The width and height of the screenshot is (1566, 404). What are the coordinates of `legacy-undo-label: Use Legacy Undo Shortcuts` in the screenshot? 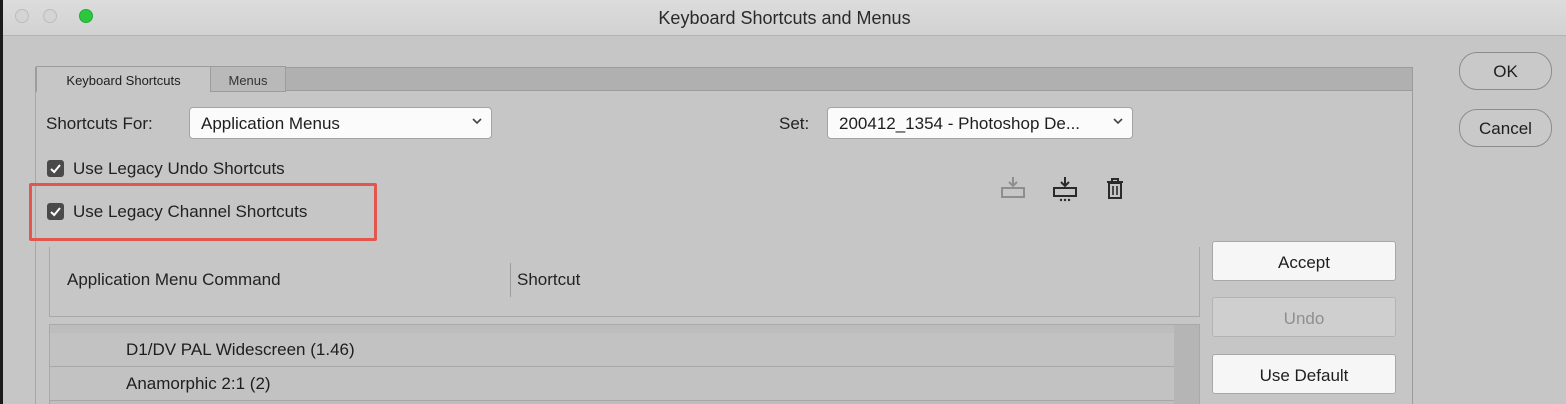 It's located at (179, 168).